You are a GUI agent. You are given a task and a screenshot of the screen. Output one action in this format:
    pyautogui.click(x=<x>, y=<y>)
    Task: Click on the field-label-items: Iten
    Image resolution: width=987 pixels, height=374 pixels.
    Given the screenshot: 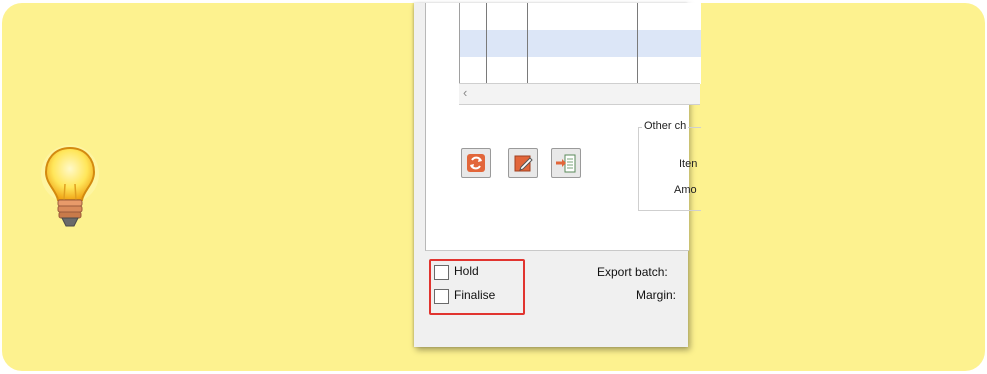 What is the action you would take?
    pyautogui.click(x=688, y=164)
    